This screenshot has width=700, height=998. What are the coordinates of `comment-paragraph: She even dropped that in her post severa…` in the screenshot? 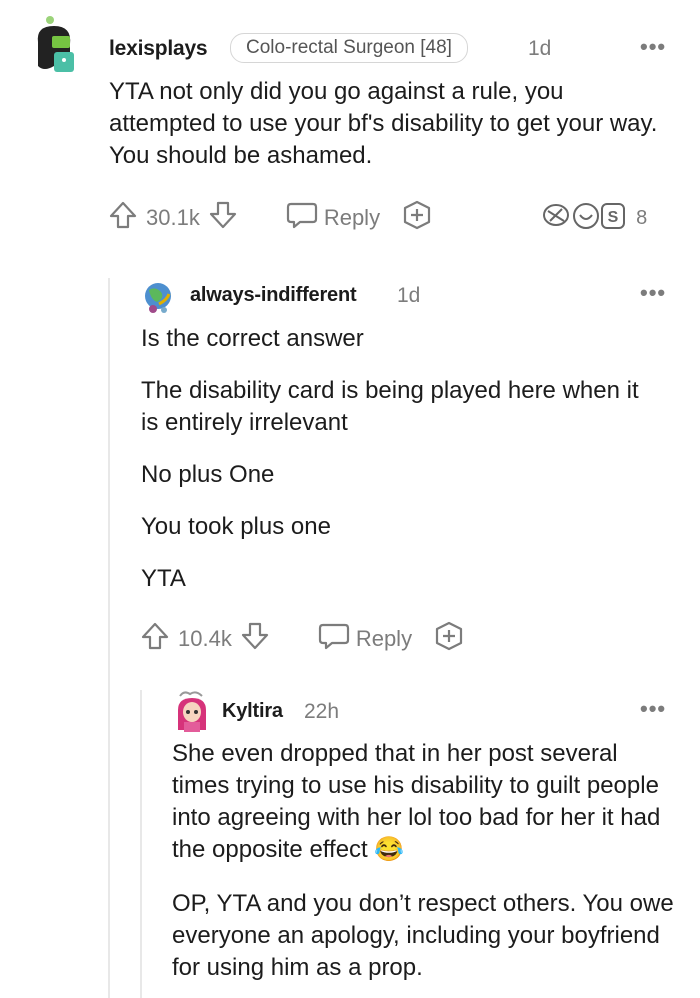 It's located at (424, 802).